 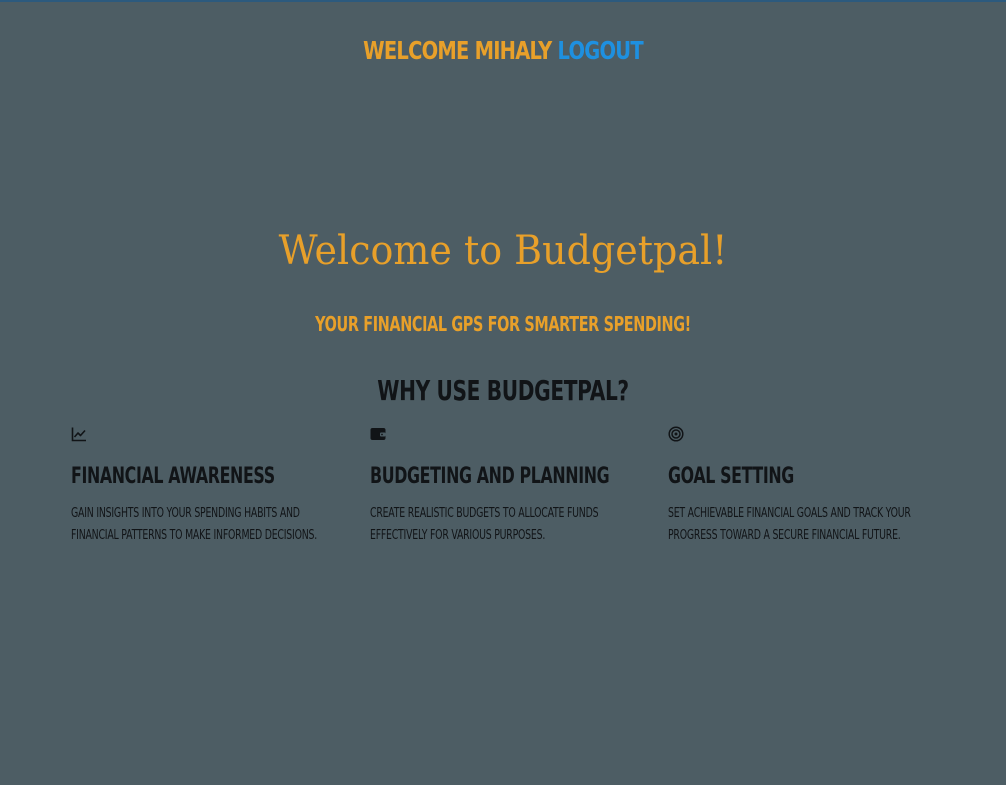 What do you see at coordinates (600, 50) in the screenshot?
I see `logout-link: LOGOUT` at bounding box center [600, 50].